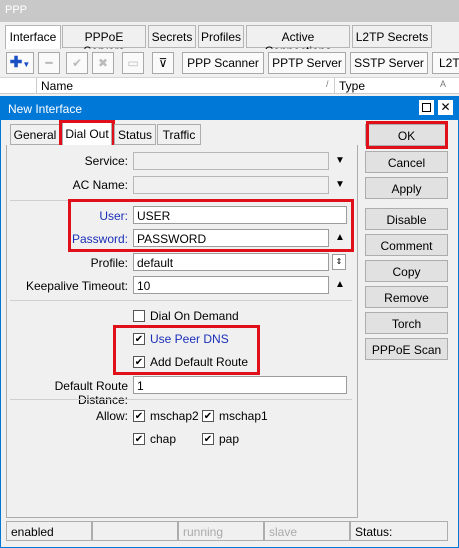  Describe the element at coordinates (231, 285) in the screenshot. I see `keepalive-input: 10` at that location.